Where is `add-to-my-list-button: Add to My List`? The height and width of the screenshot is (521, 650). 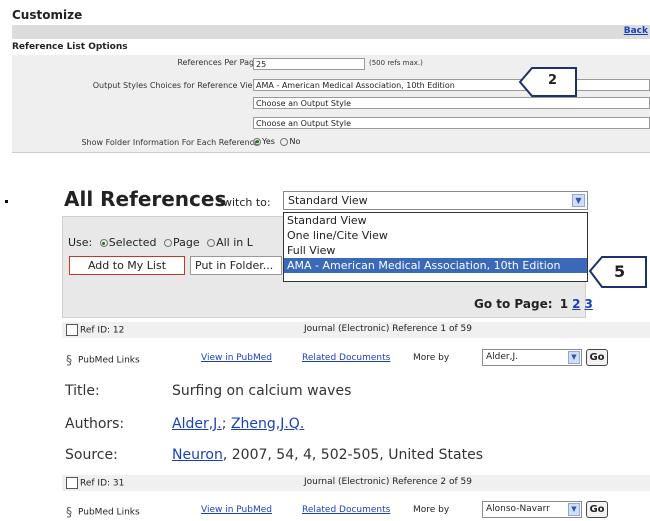 add-to-my-list-button: Add to My List is located at coordinates (127, 265).